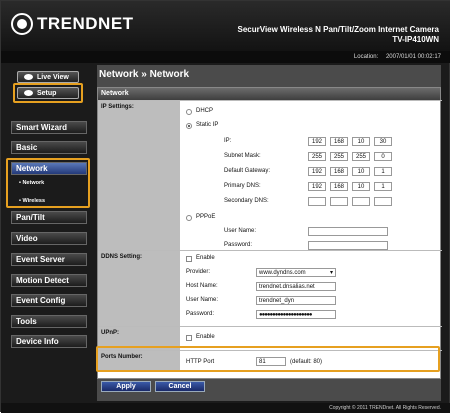  I want to click on sidebar-item-smart-wizard: Smart Wizard, so click(49, 127).